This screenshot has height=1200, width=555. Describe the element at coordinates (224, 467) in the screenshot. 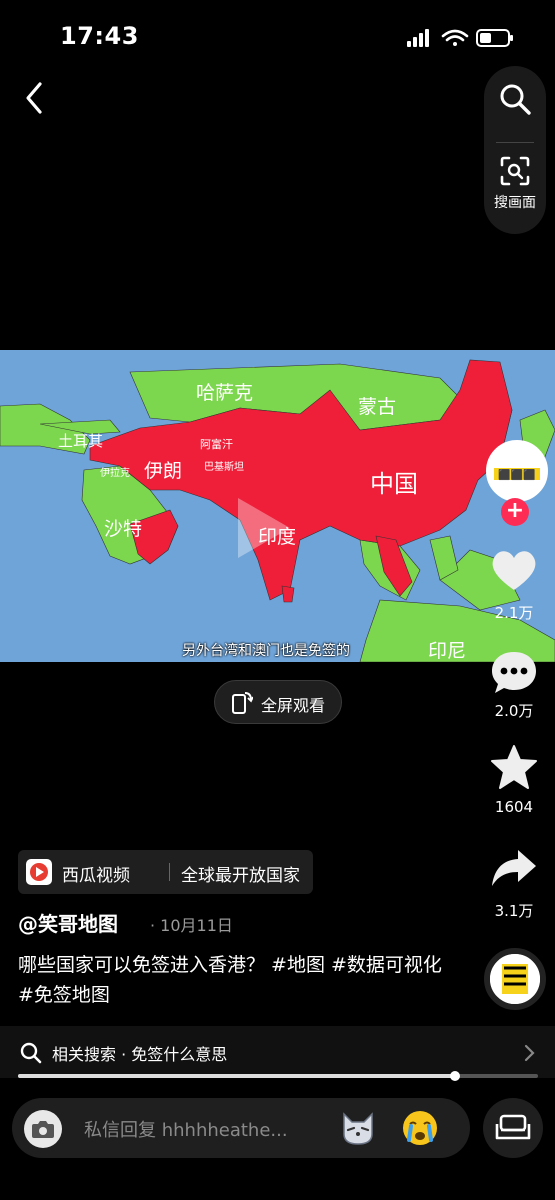

I see `map-label-pakistan: 巴基斯坦` at that location.